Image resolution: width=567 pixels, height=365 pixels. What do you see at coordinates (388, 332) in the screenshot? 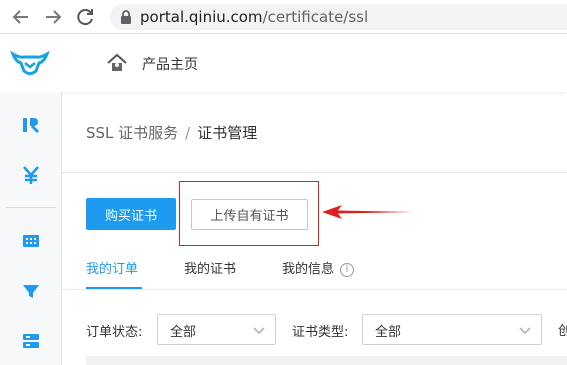
I see `cert-type-value: 全部` at bounding box center [388, 332].